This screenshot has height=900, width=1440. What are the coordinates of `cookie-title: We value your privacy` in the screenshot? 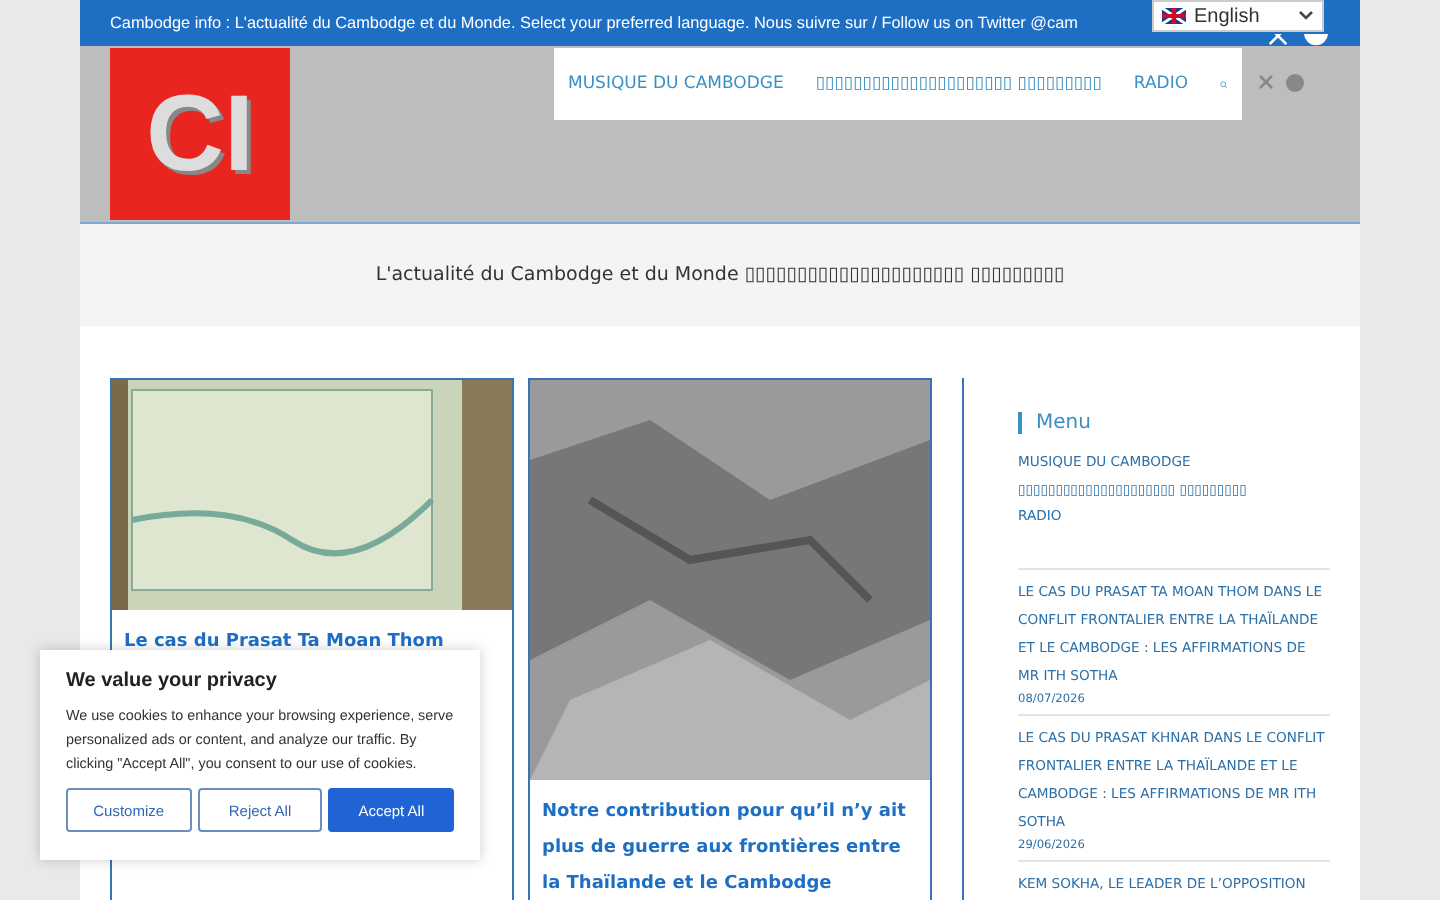 It's located at (172, 681).